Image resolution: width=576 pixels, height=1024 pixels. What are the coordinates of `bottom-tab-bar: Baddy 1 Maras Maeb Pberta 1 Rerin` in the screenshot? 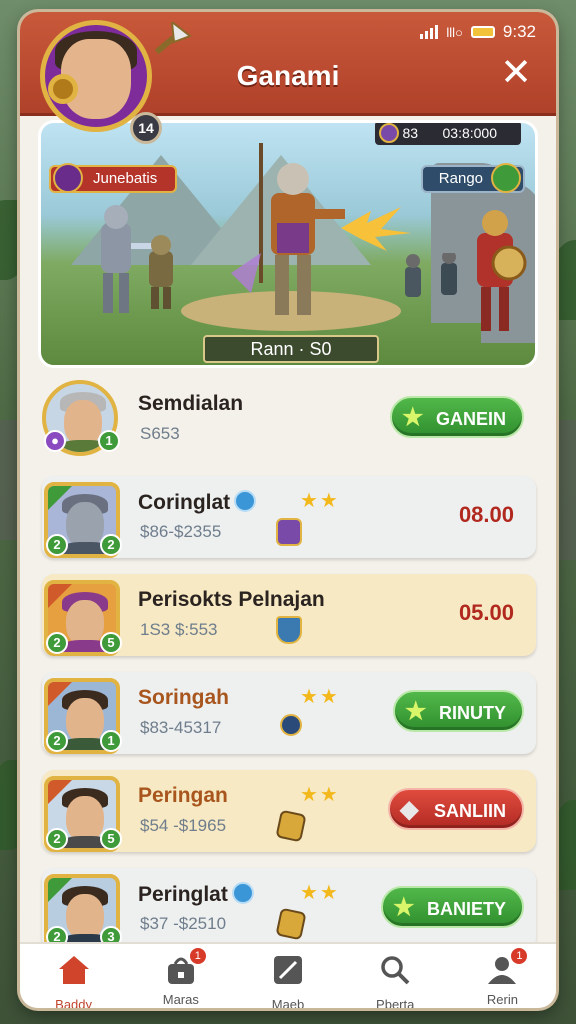 It's located at (288, 975).